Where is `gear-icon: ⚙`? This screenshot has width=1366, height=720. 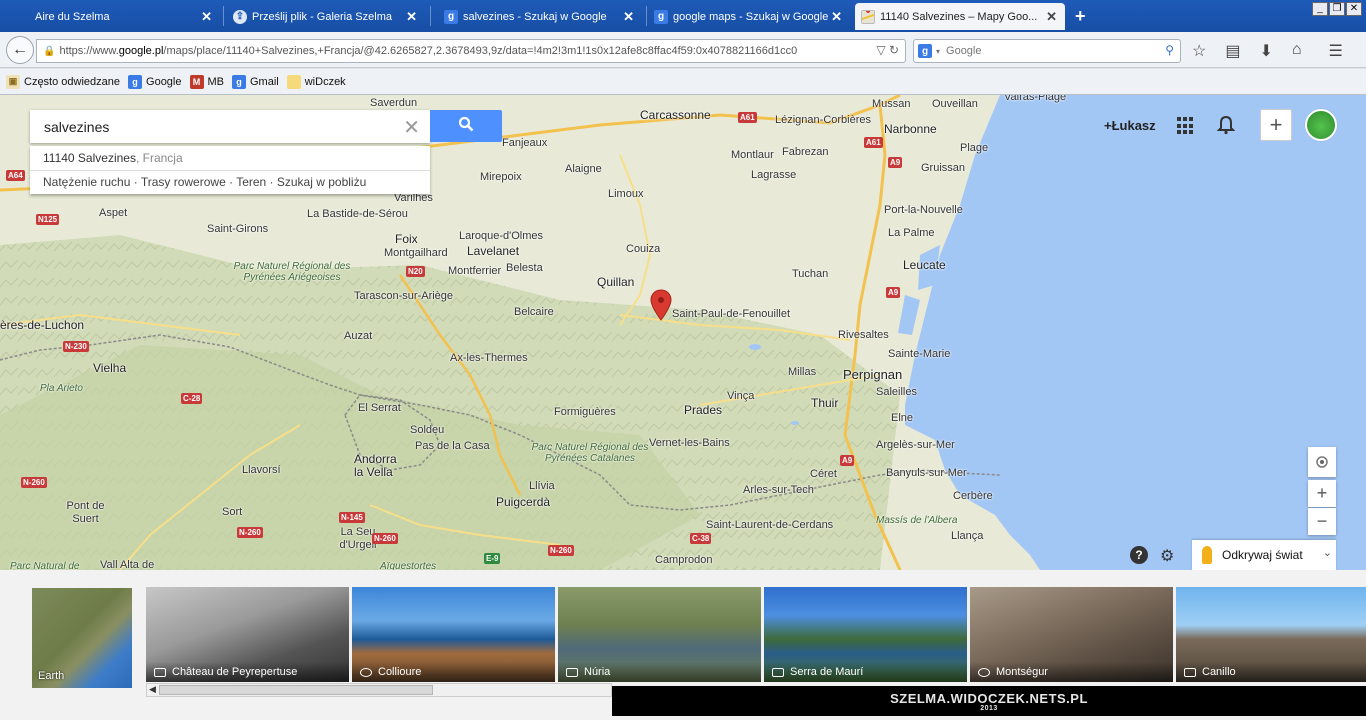 gear-icon: ⚙ is located at coordinates (1167, 556).